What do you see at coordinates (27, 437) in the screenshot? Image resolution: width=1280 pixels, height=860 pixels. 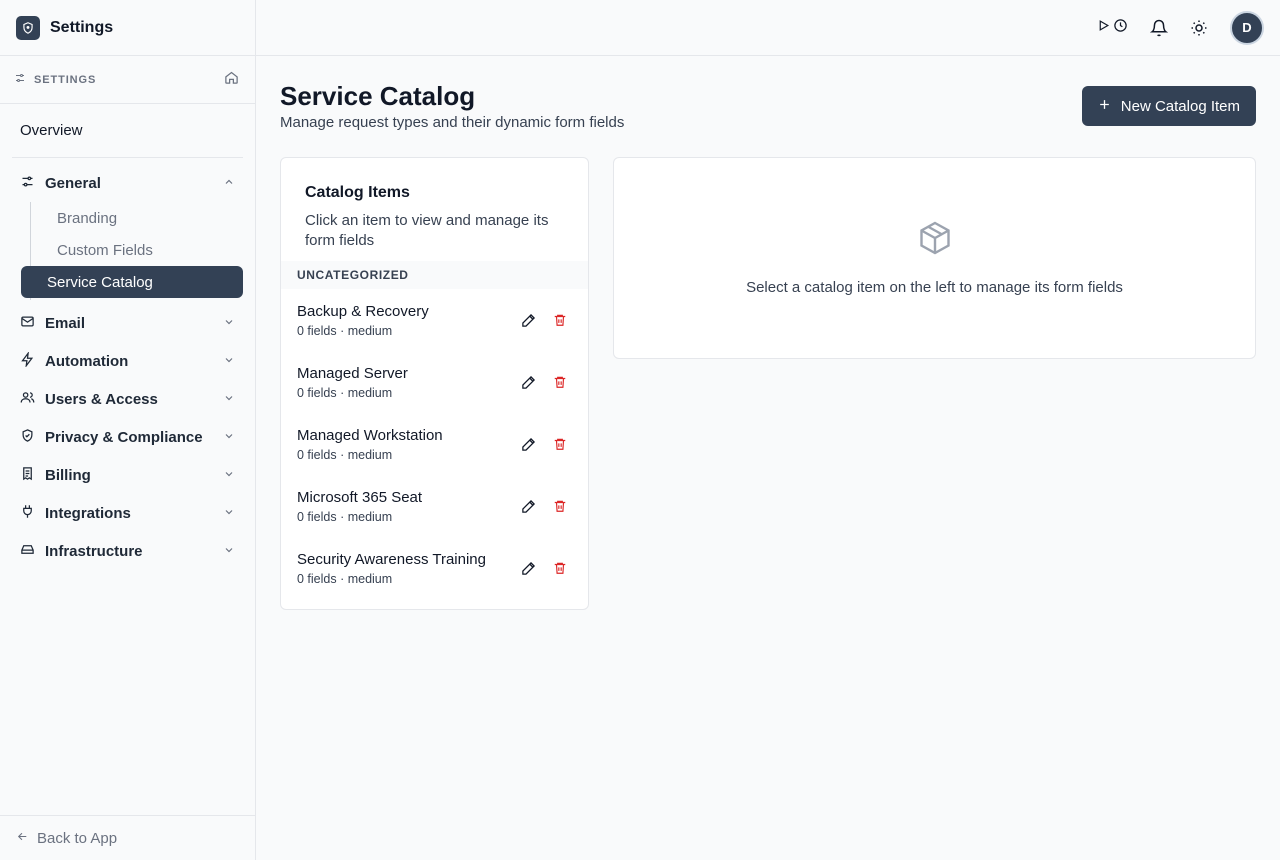 I see `shield-check-icon` at bounding box center [27, 437].